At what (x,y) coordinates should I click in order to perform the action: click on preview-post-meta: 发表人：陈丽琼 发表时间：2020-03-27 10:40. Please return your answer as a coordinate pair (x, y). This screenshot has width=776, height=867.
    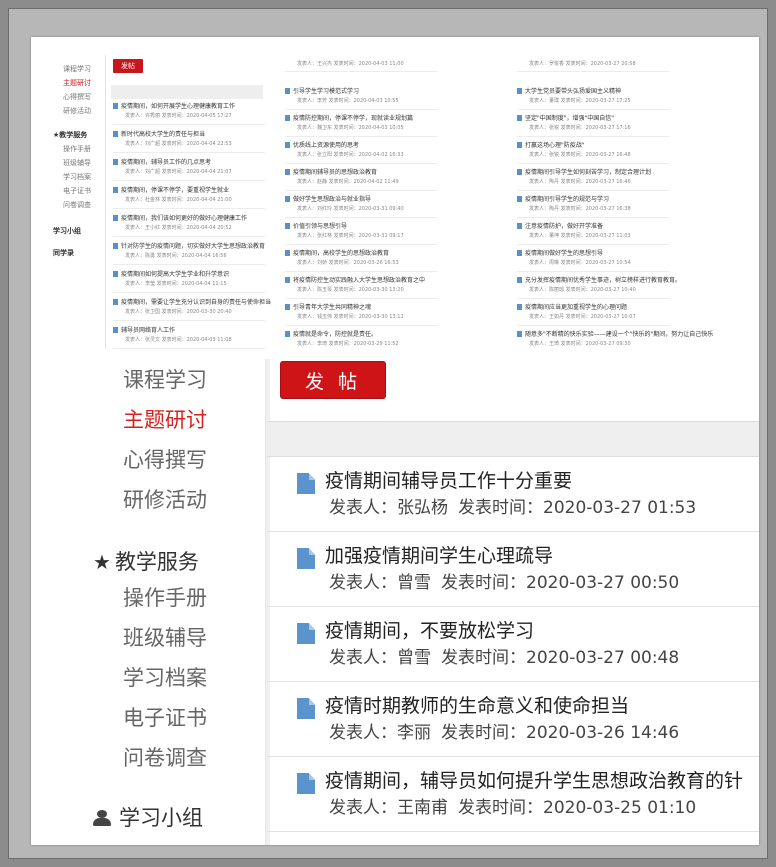
    Looking at the image, I should click on (582, 290).